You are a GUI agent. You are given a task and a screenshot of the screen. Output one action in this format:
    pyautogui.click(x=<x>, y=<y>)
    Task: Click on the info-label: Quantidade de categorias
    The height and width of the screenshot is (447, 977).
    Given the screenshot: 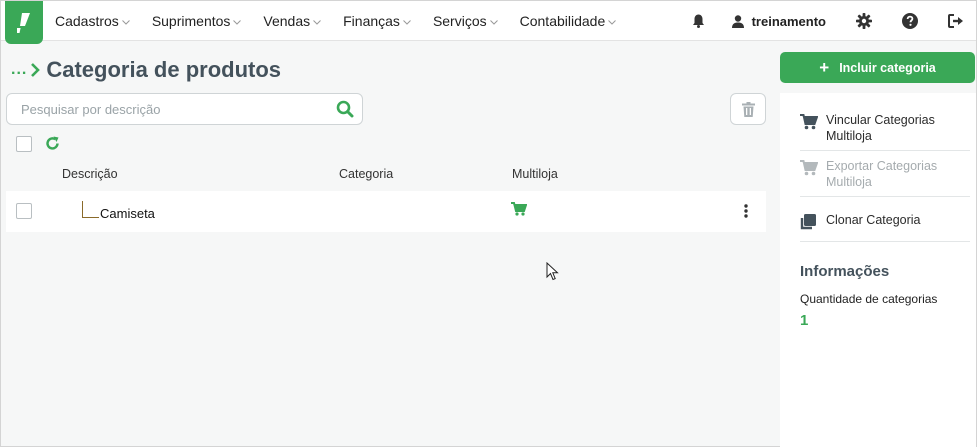 What is the action you would take?
    pyautogui.click(x=869, y=299)
    